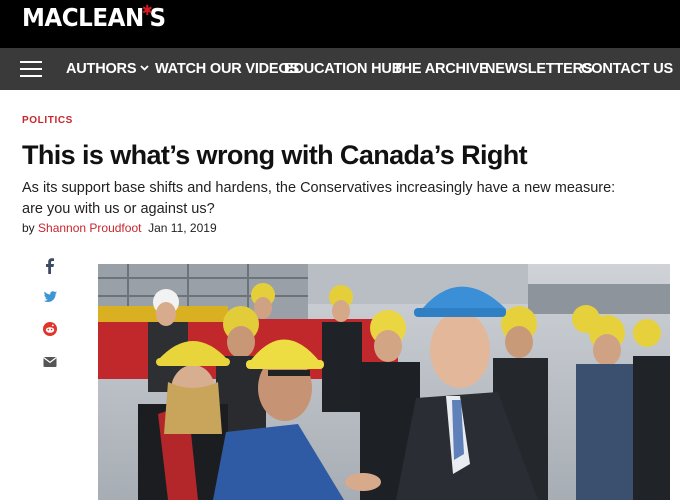 The image size is (680, 500). Describe the element at coordinates (441, 69) in the screenshot. I see `nav-the-archive: THE ARCHIVE` at that location.